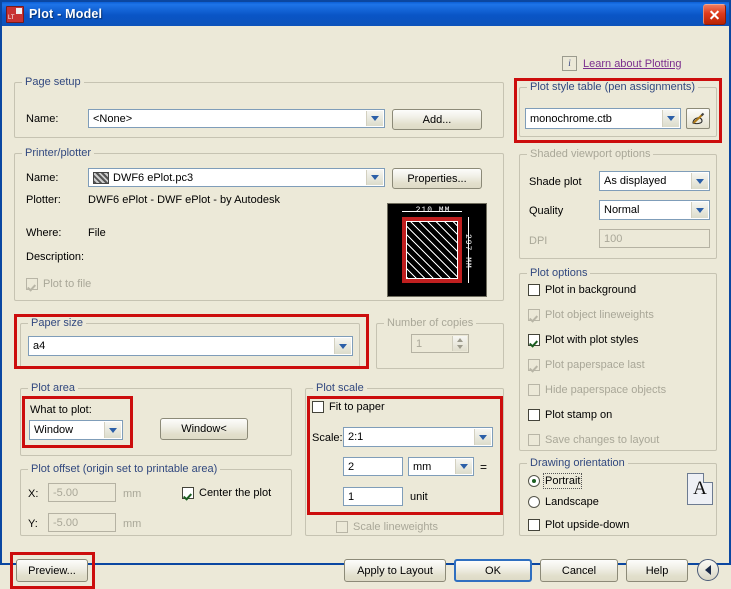  I want to click on quality-value: Normal, so click(622, 210).